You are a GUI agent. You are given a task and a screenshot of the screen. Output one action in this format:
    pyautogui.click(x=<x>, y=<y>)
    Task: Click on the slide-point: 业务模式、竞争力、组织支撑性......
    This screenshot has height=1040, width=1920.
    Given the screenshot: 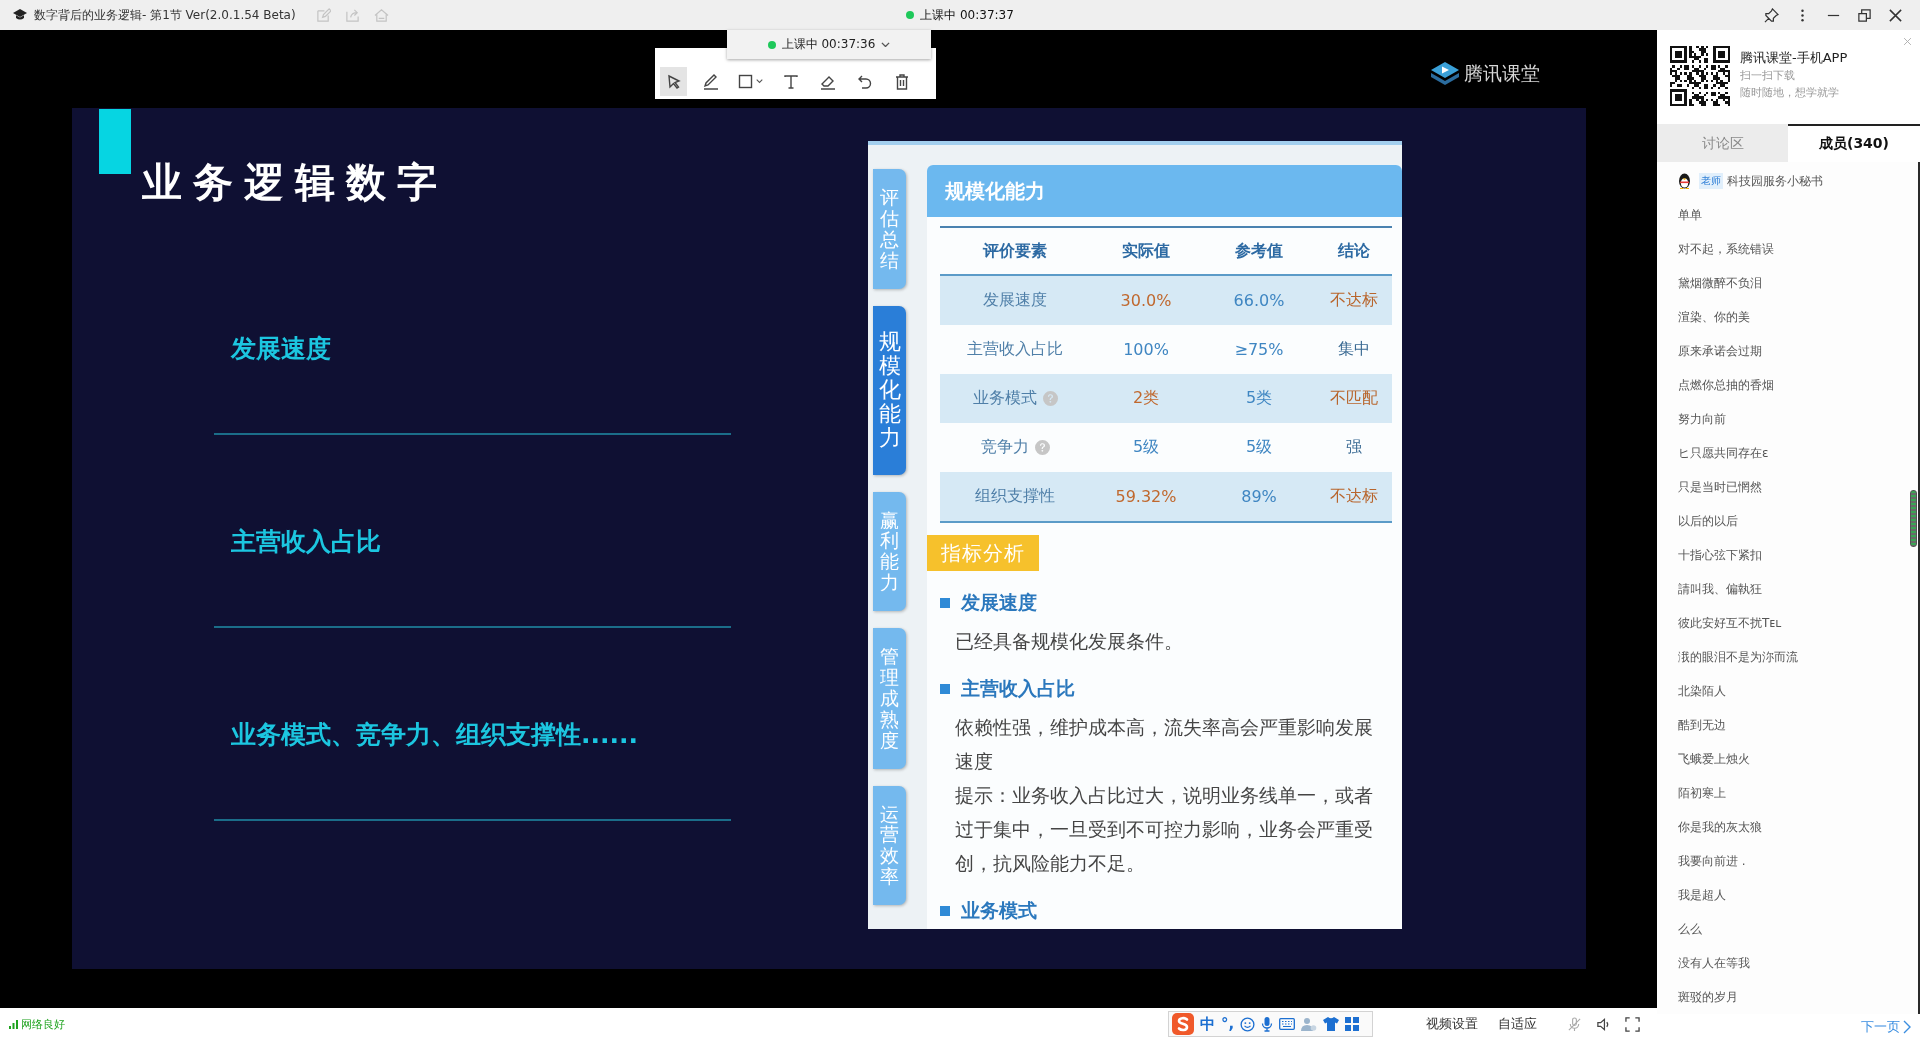 What is the action you would take?
    pyautogui.click(x=434, y=734)
    